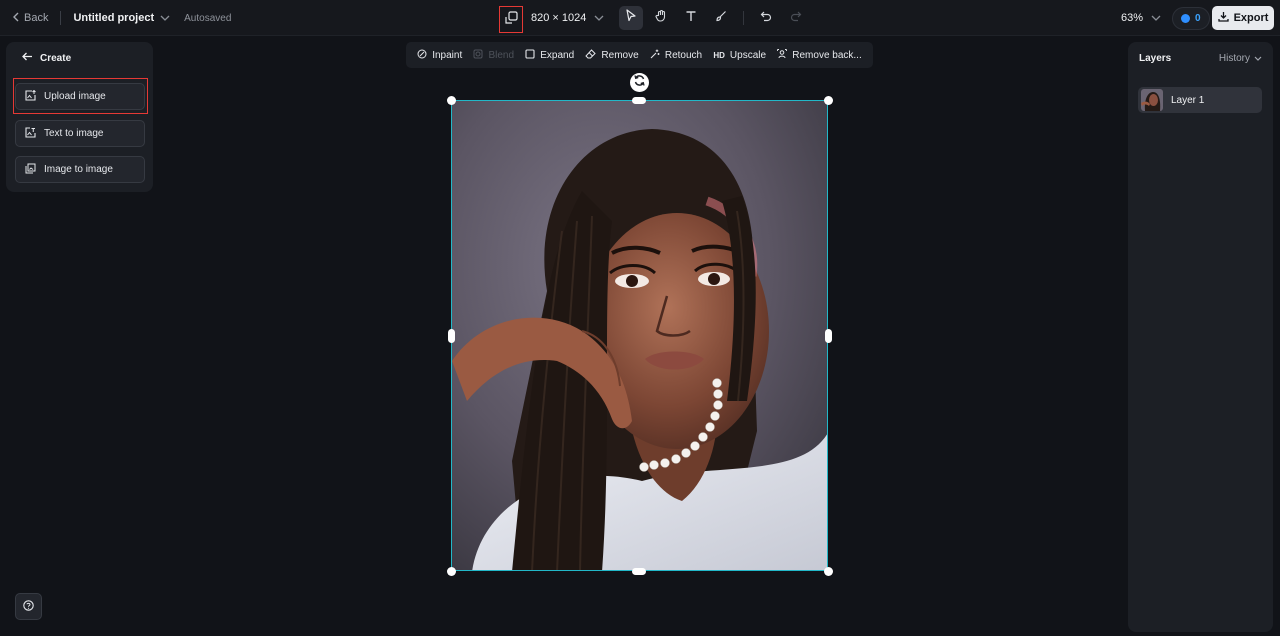 Image resolution: width=1280 pixels, height=636 pixels. Describe the element at coordinates (208, 18) in the screenshot. I see `save-status: Autosaved` at that location.